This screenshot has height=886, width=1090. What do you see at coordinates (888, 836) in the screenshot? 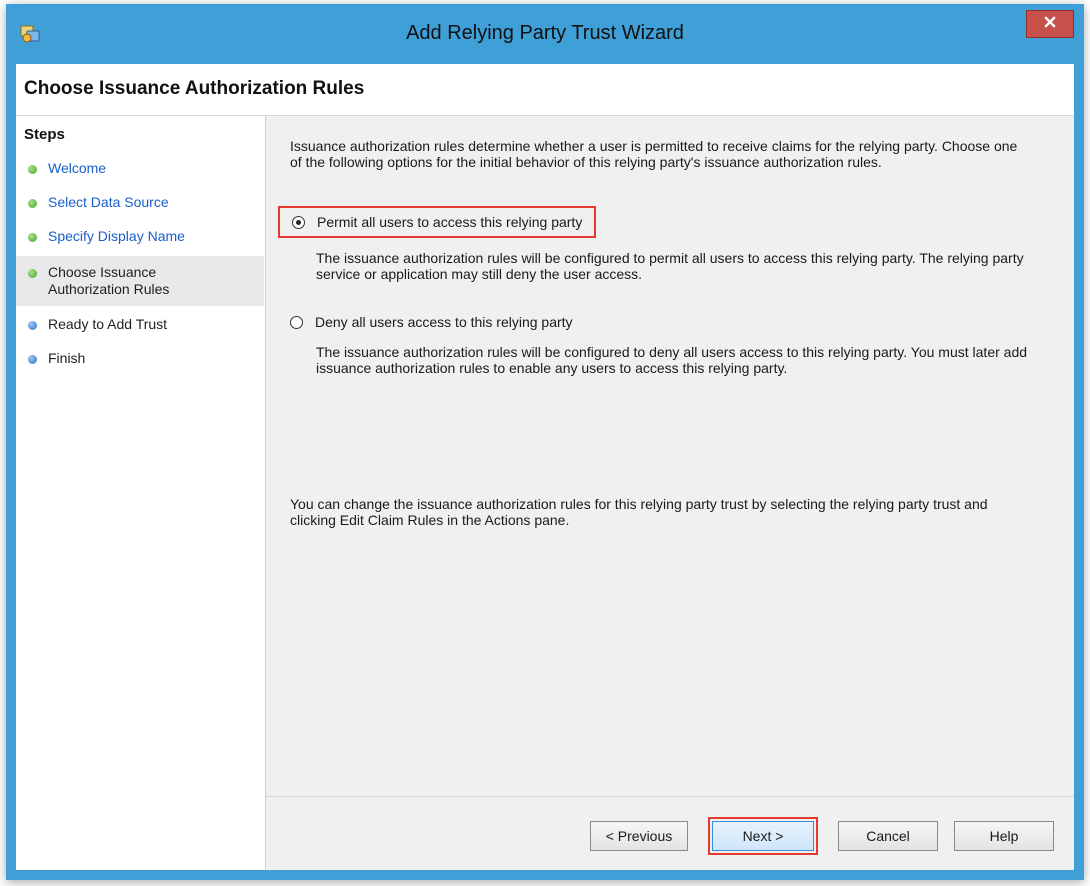
I see `cancel-button: Cancel` at bounding box center [888, 836].